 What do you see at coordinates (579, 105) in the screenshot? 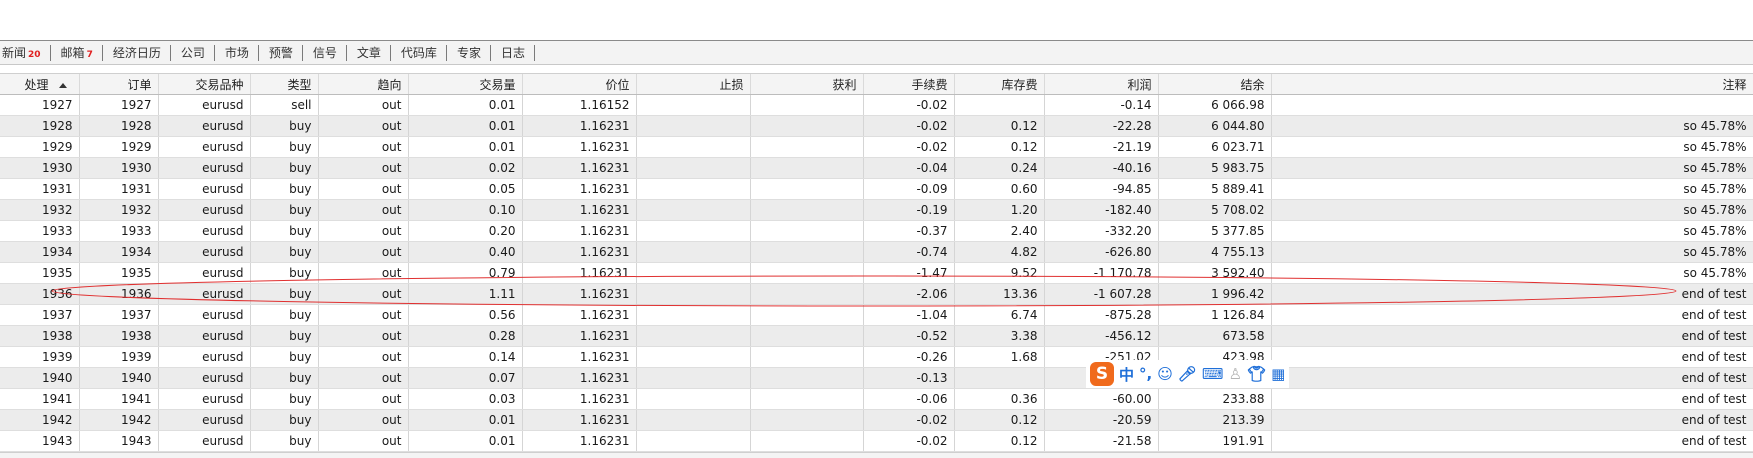
I see `table-cell: 1.16152` at bounding box center [579, 105].